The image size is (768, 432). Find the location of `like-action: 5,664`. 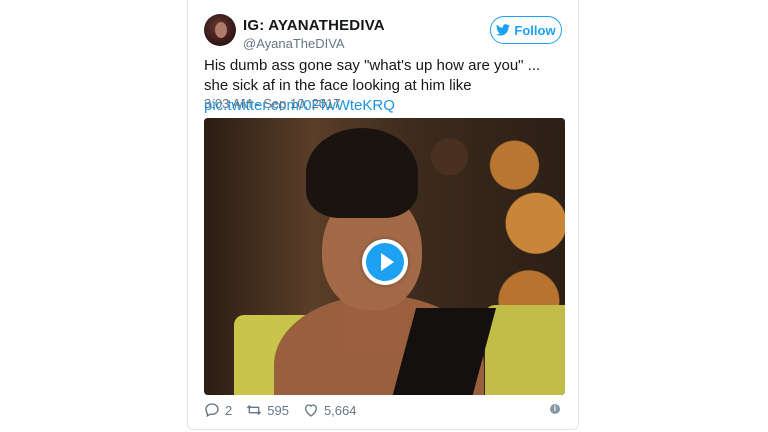

like-action: 5,664 is located at coordinates (330, 410).